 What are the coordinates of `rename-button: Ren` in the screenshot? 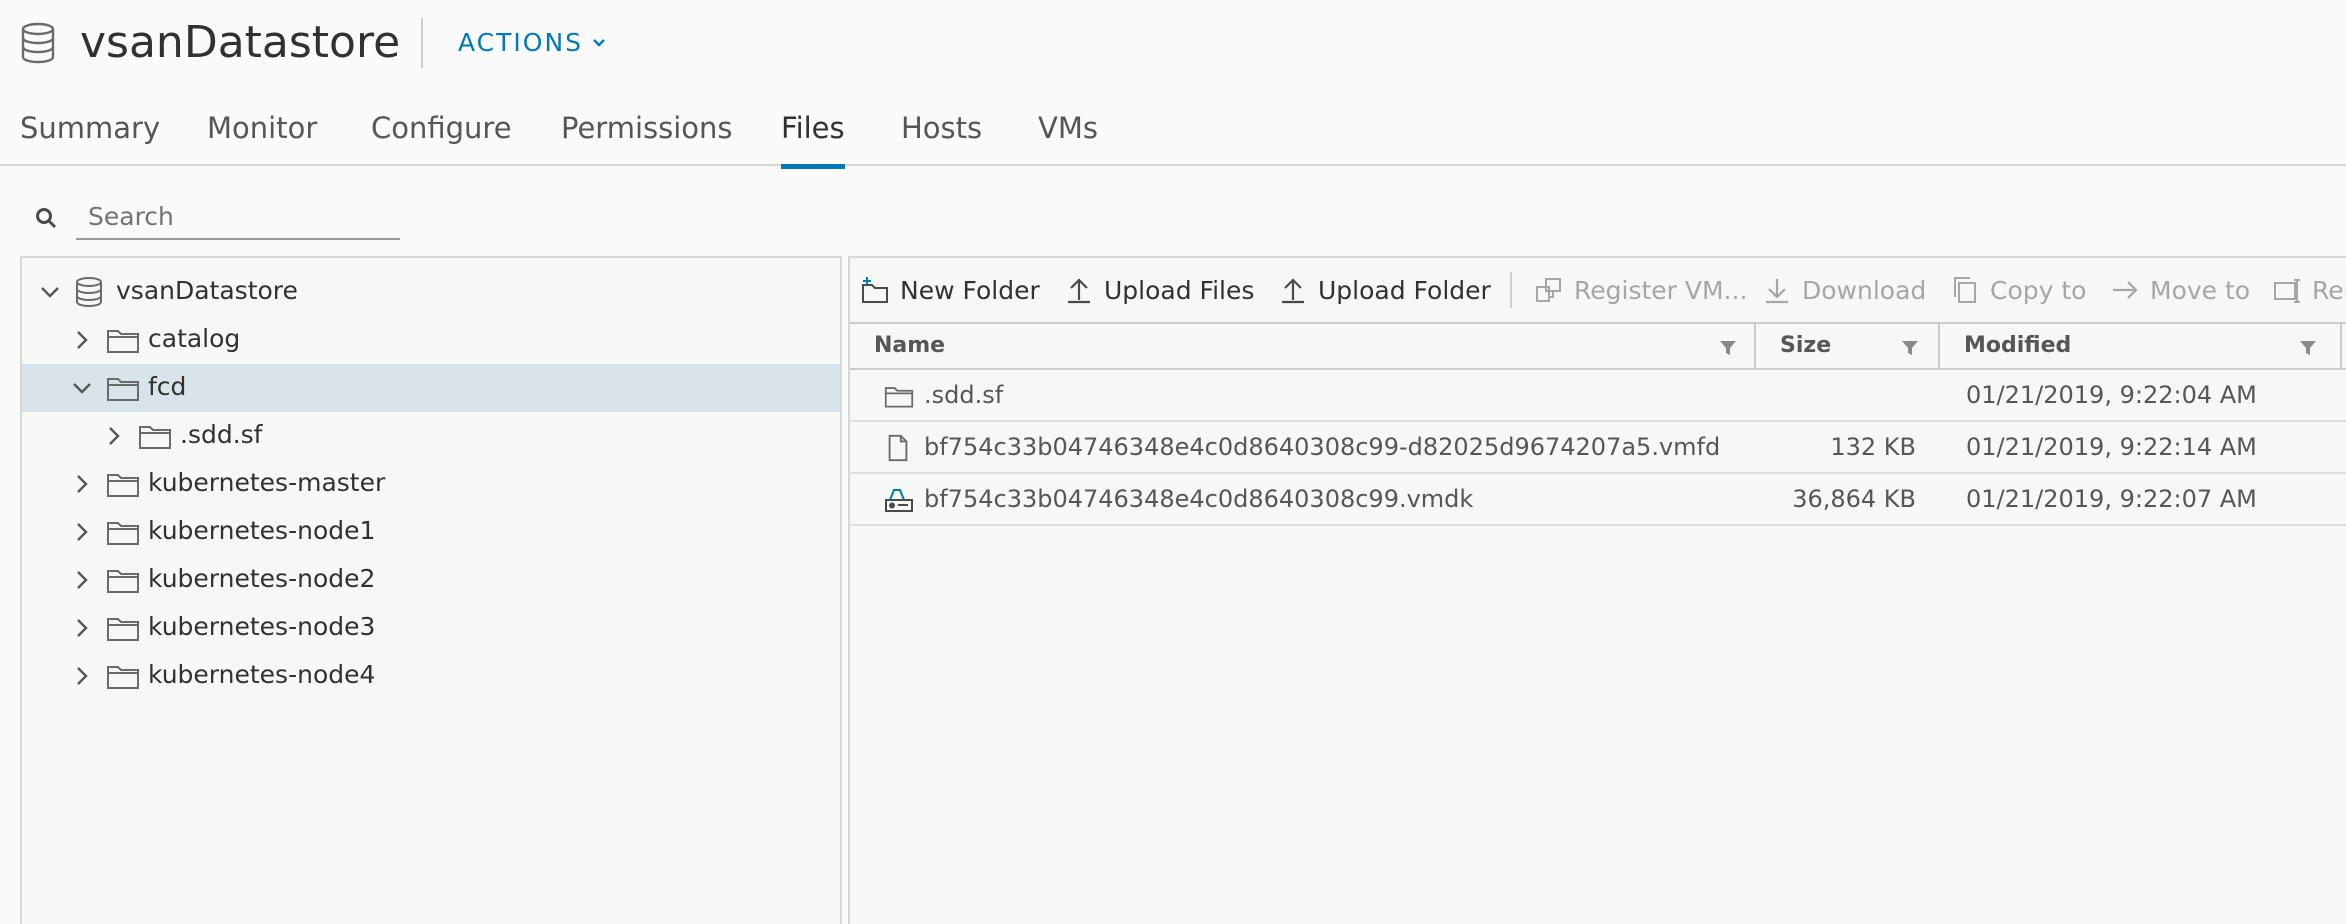 It's located at (2309, 290).